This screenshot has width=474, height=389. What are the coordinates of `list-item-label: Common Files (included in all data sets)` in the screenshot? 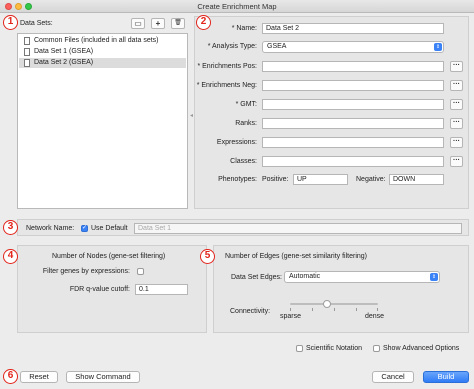 It's located at (96, 40).